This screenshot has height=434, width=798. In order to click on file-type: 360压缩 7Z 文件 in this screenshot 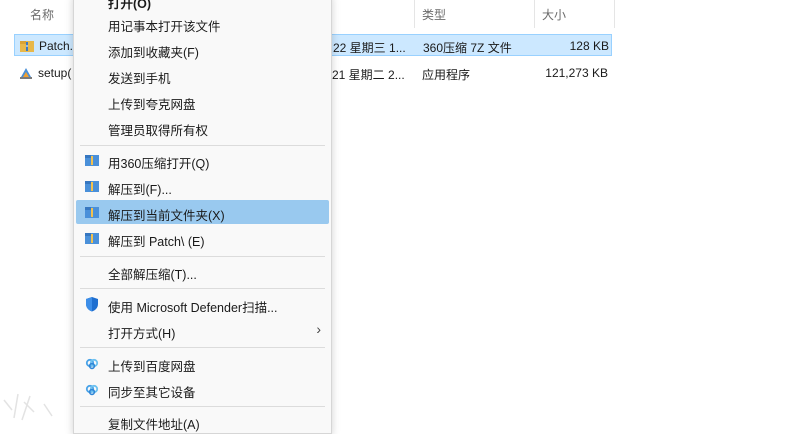, I will do `click(467, 48)`.